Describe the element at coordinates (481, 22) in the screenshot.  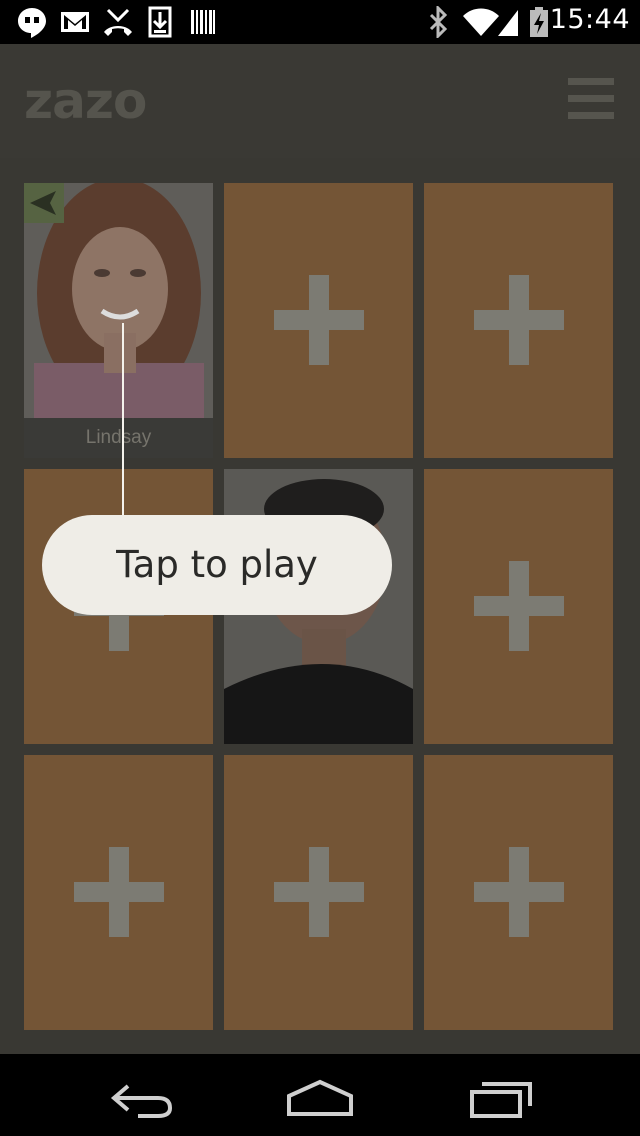
I see `wifi-icon` at that location.